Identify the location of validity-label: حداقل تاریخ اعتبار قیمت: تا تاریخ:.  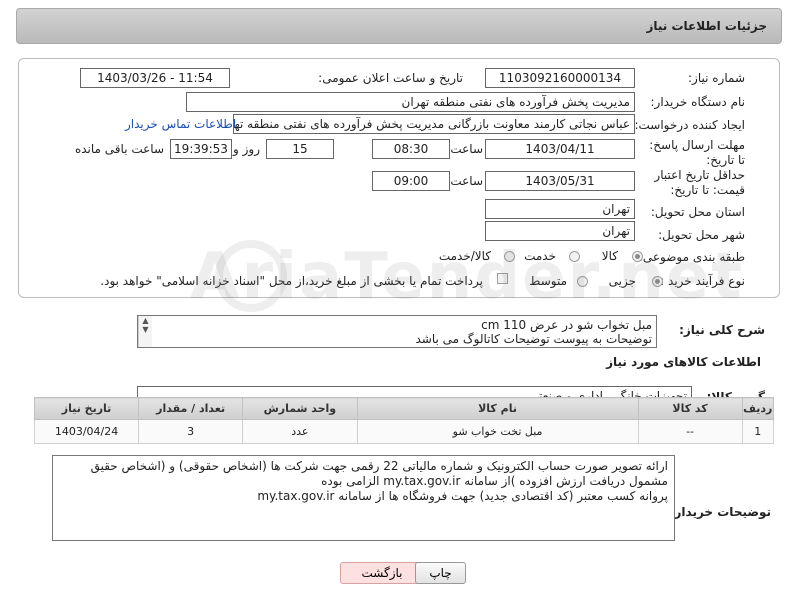
(699, 182).